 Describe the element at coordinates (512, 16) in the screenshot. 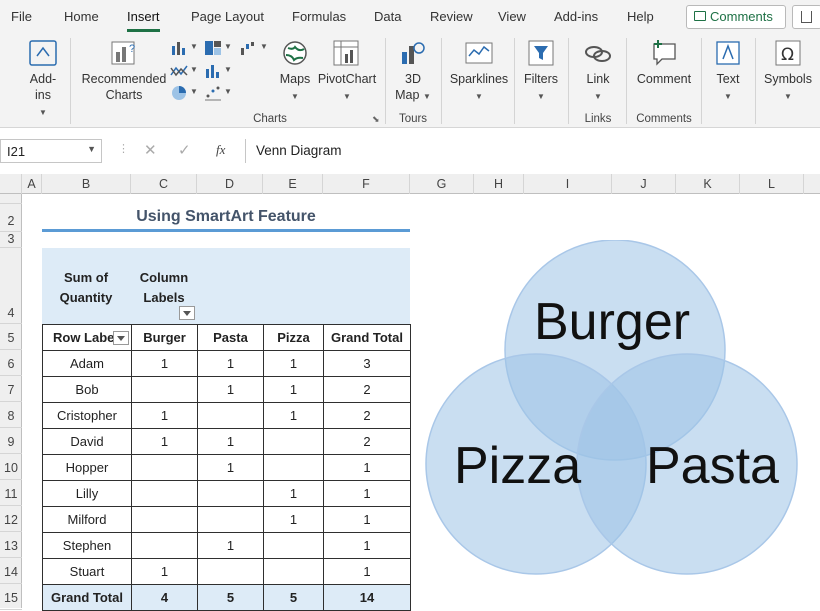

I see `tab-view: View` at that location.